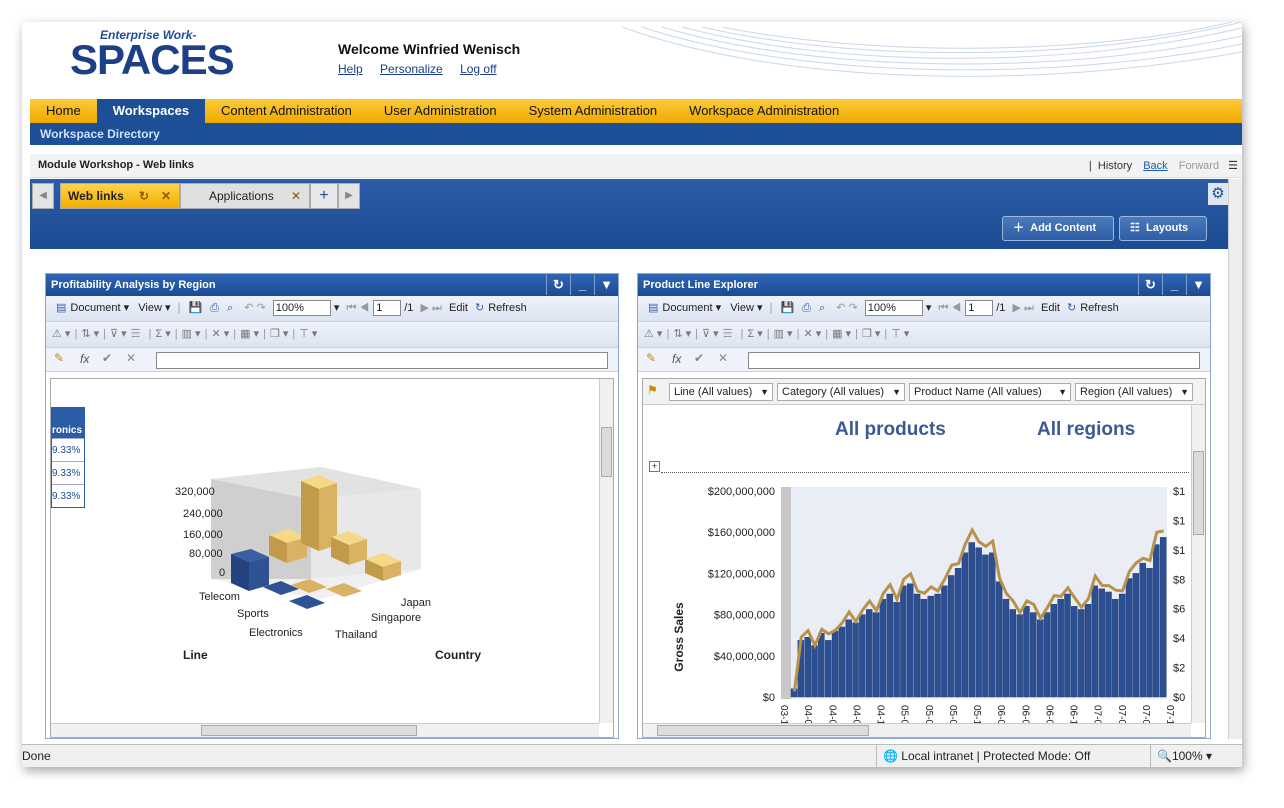 The height and width of the screenshot is (808, 1284). Describe the element at coordinates (1001, 308) in the screenshot. I see `page-count: /1` at that location.